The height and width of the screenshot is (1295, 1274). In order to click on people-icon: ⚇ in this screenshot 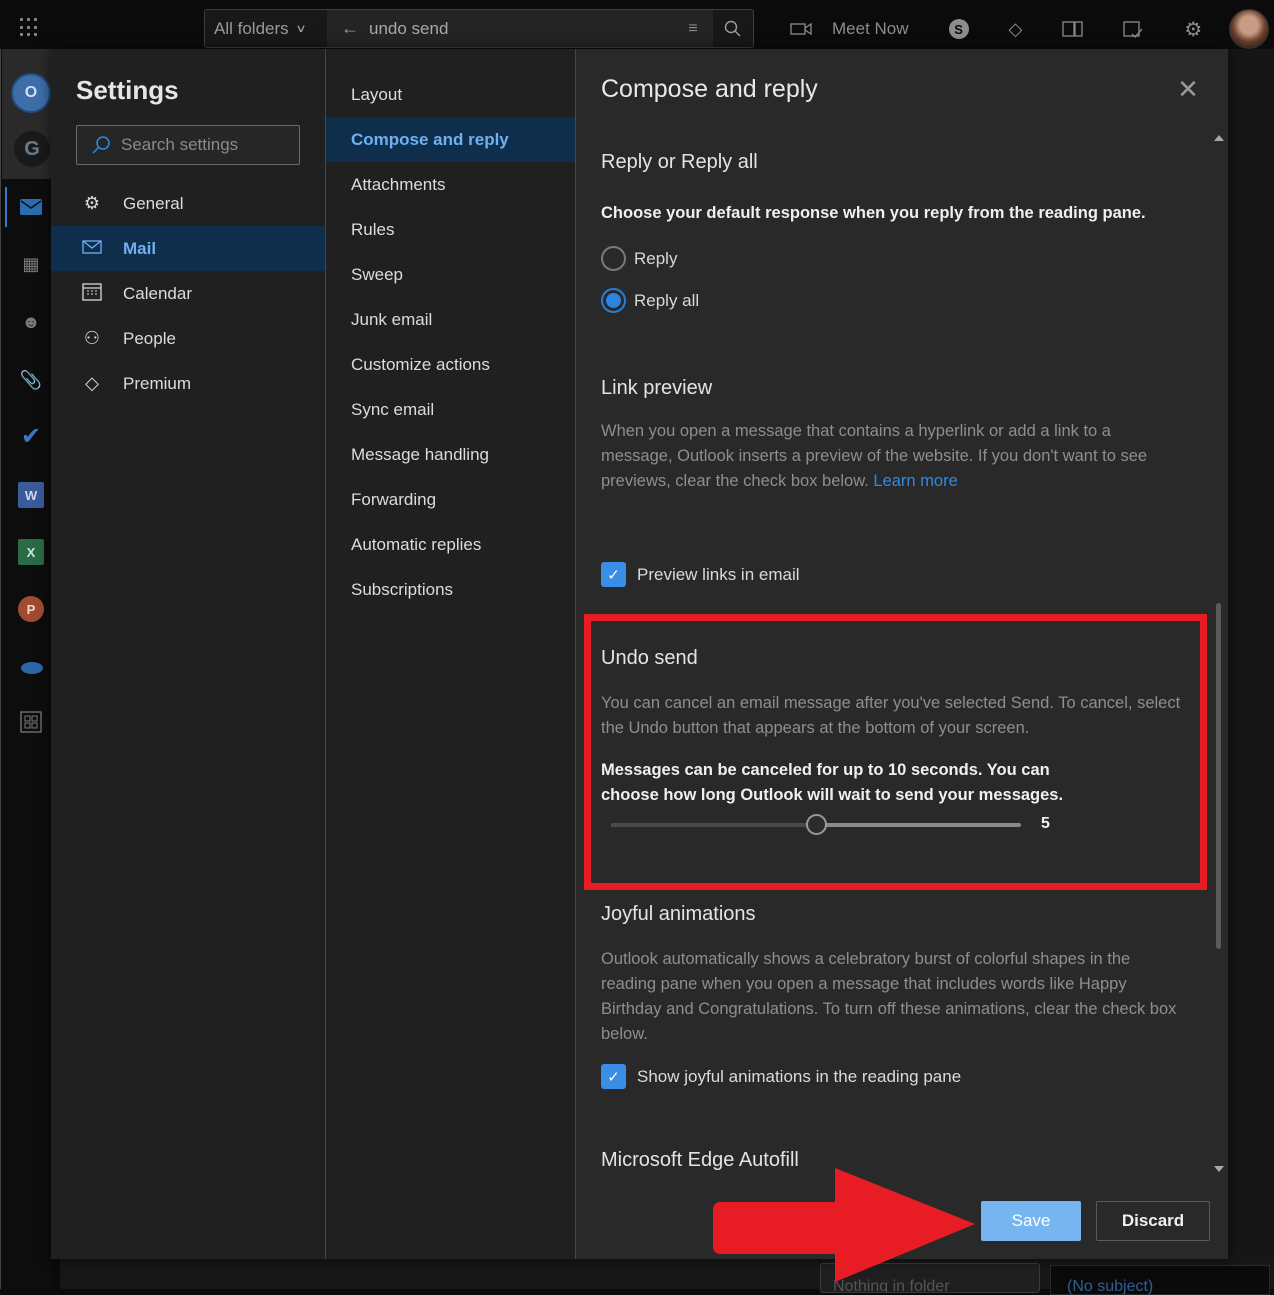, I will do `click(92, 338)`.